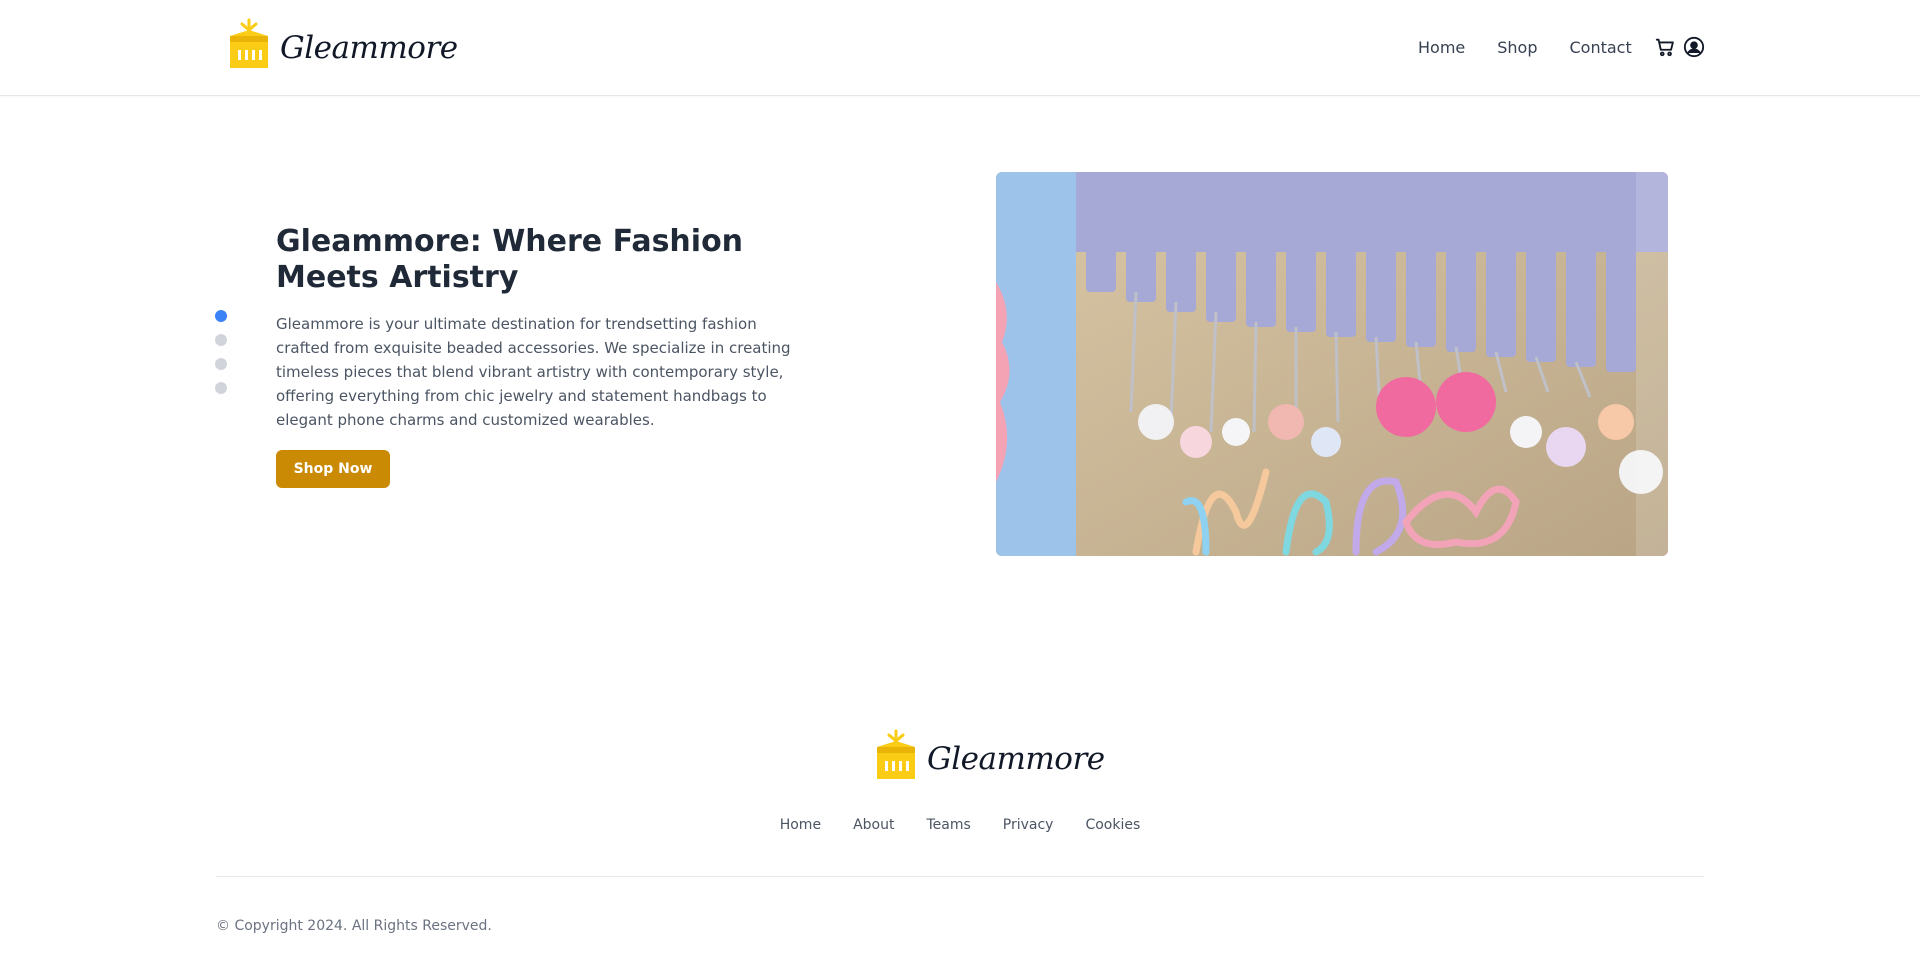 This screenshot has width=1920, height=969. I want to click on footer-link-cookies: Cookies, so click(1112, 825).